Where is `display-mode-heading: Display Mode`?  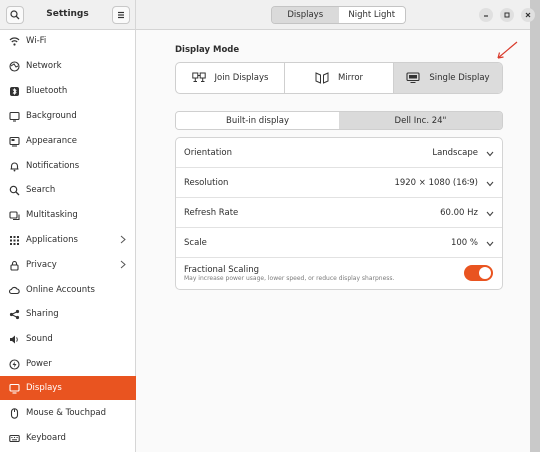 display-mode-heading: Display Mode is located at coordinates (207, 50).